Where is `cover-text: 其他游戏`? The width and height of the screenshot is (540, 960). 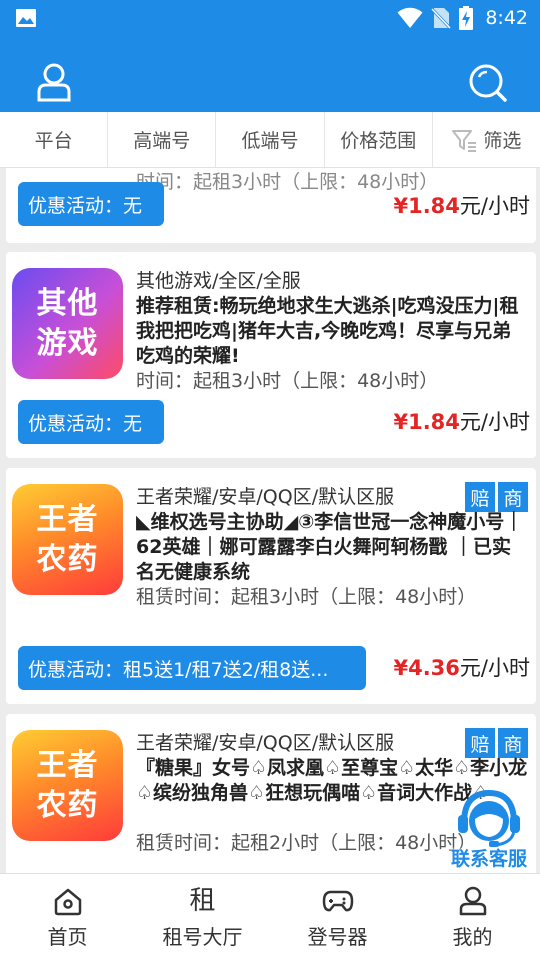
cover-text: 其他游戏 is located at coordinates (67, 323).